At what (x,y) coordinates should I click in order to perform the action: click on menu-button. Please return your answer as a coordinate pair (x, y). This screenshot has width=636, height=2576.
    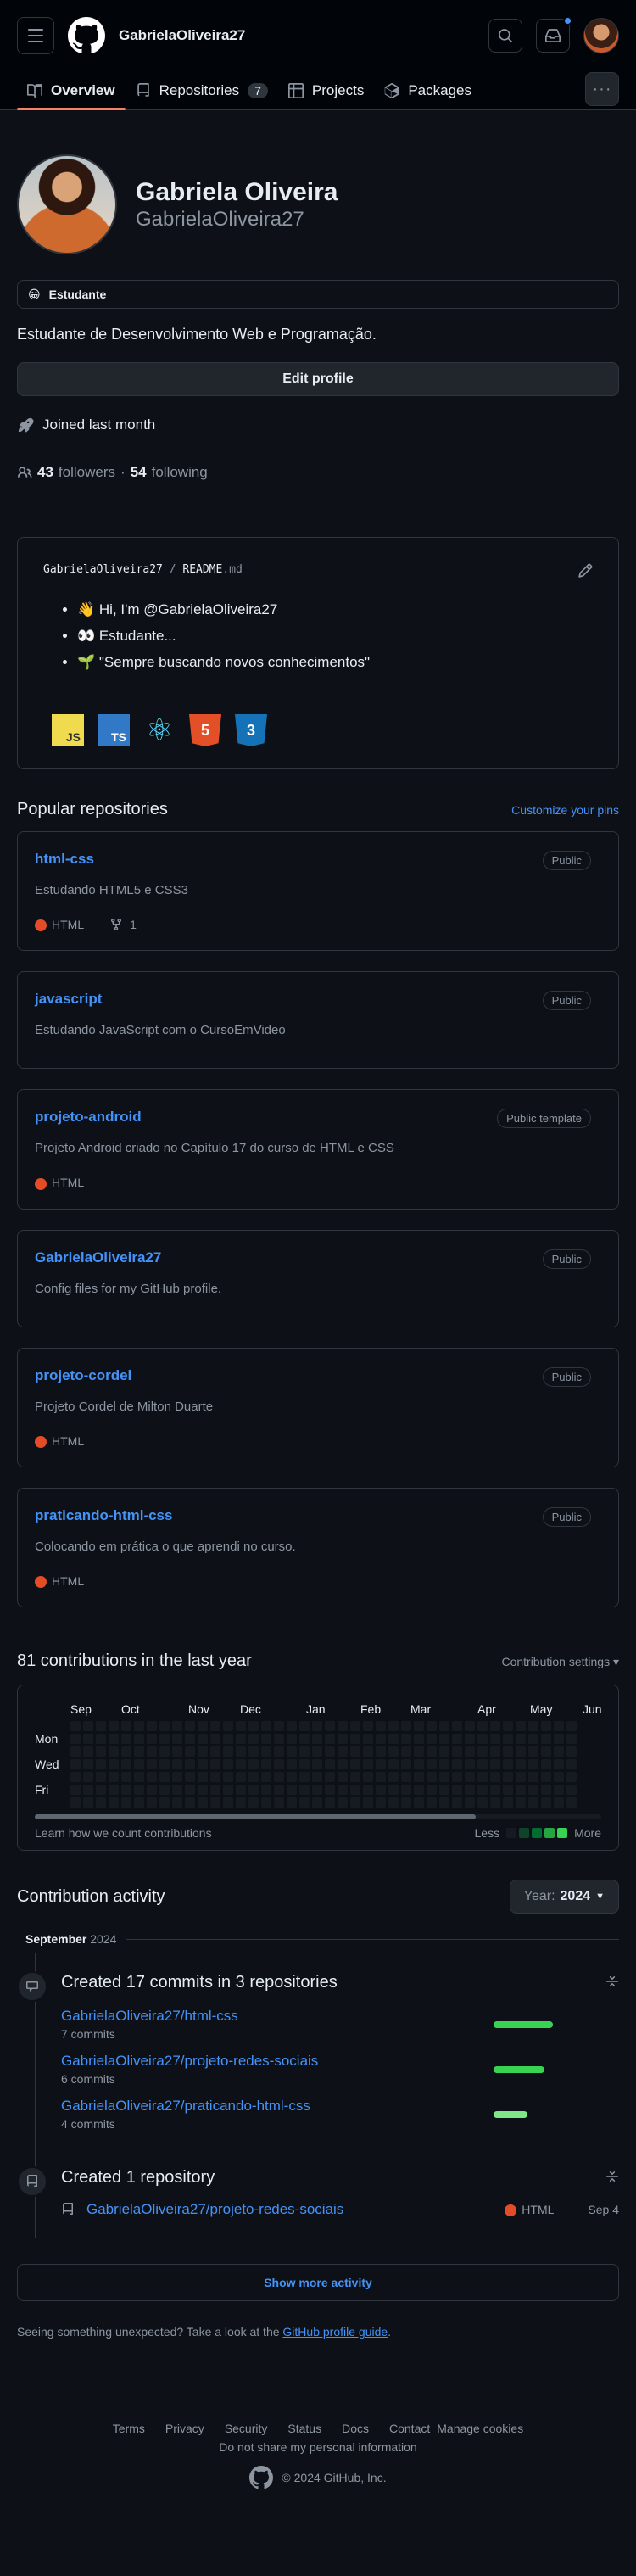
    Looking at the image, I should click on (35, 35).